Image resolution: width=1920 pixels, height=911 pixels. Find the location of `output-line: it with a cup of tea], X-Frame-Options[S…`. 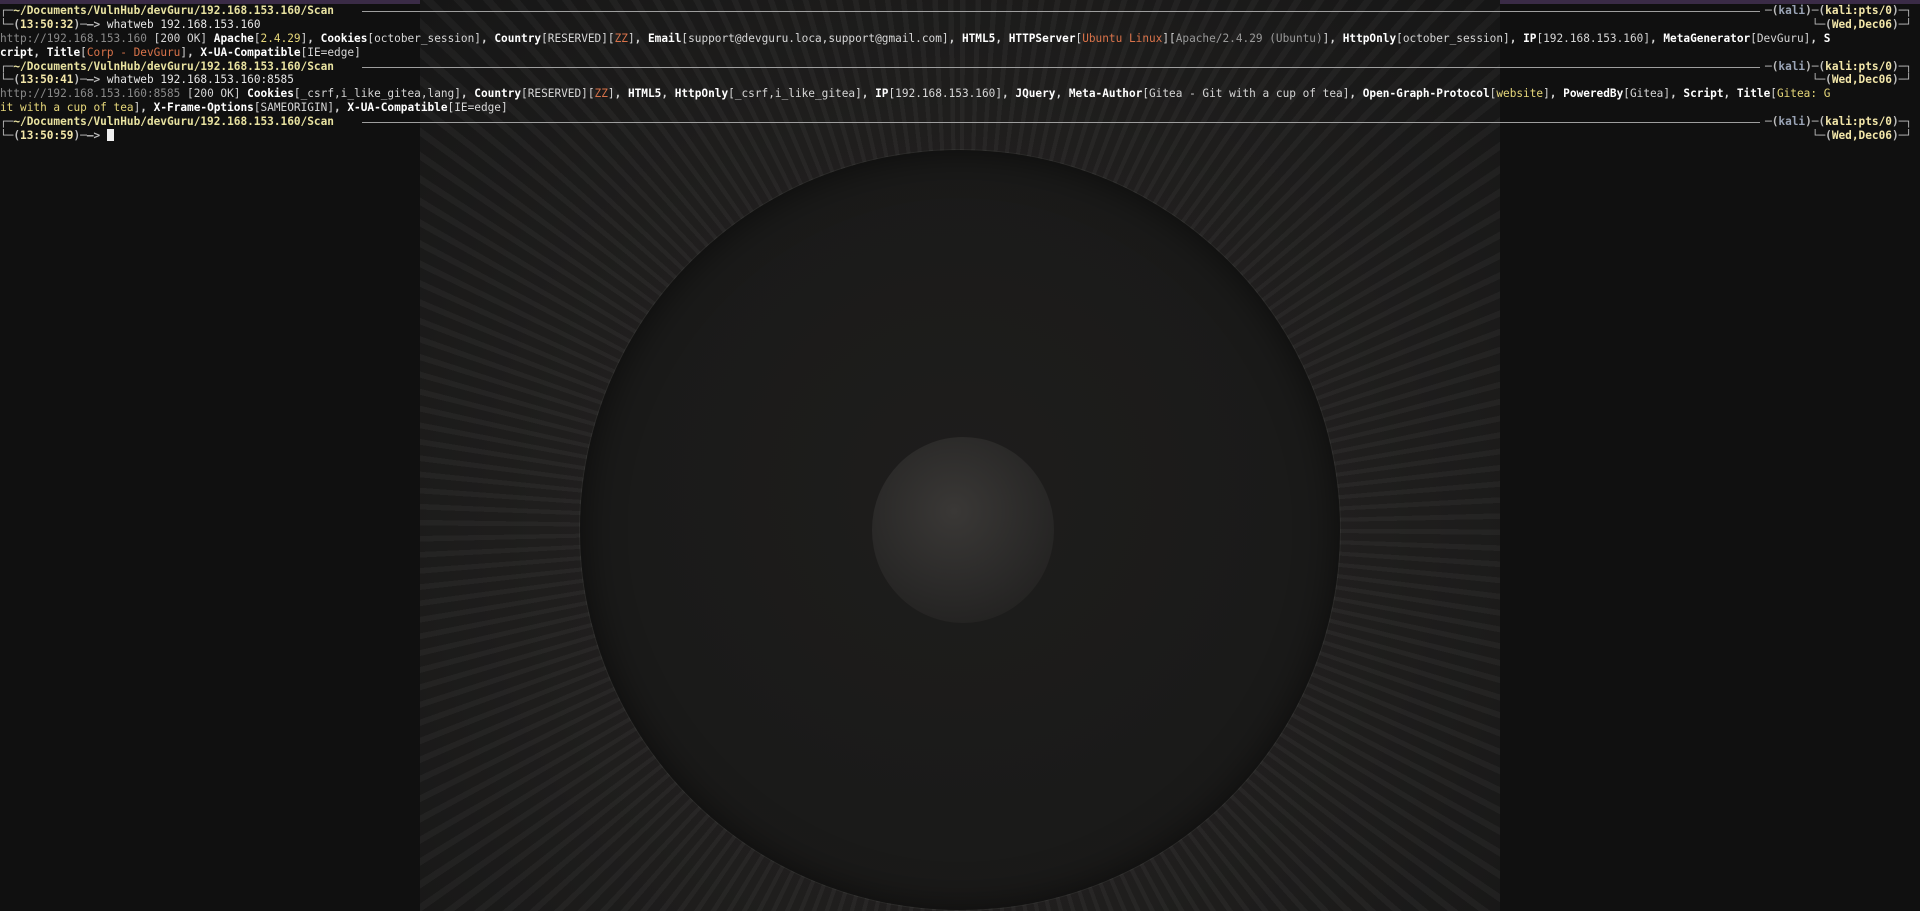

output-line: it with a cup of tea], X-Frame-Options[S… is located at coordinates (254, 108).